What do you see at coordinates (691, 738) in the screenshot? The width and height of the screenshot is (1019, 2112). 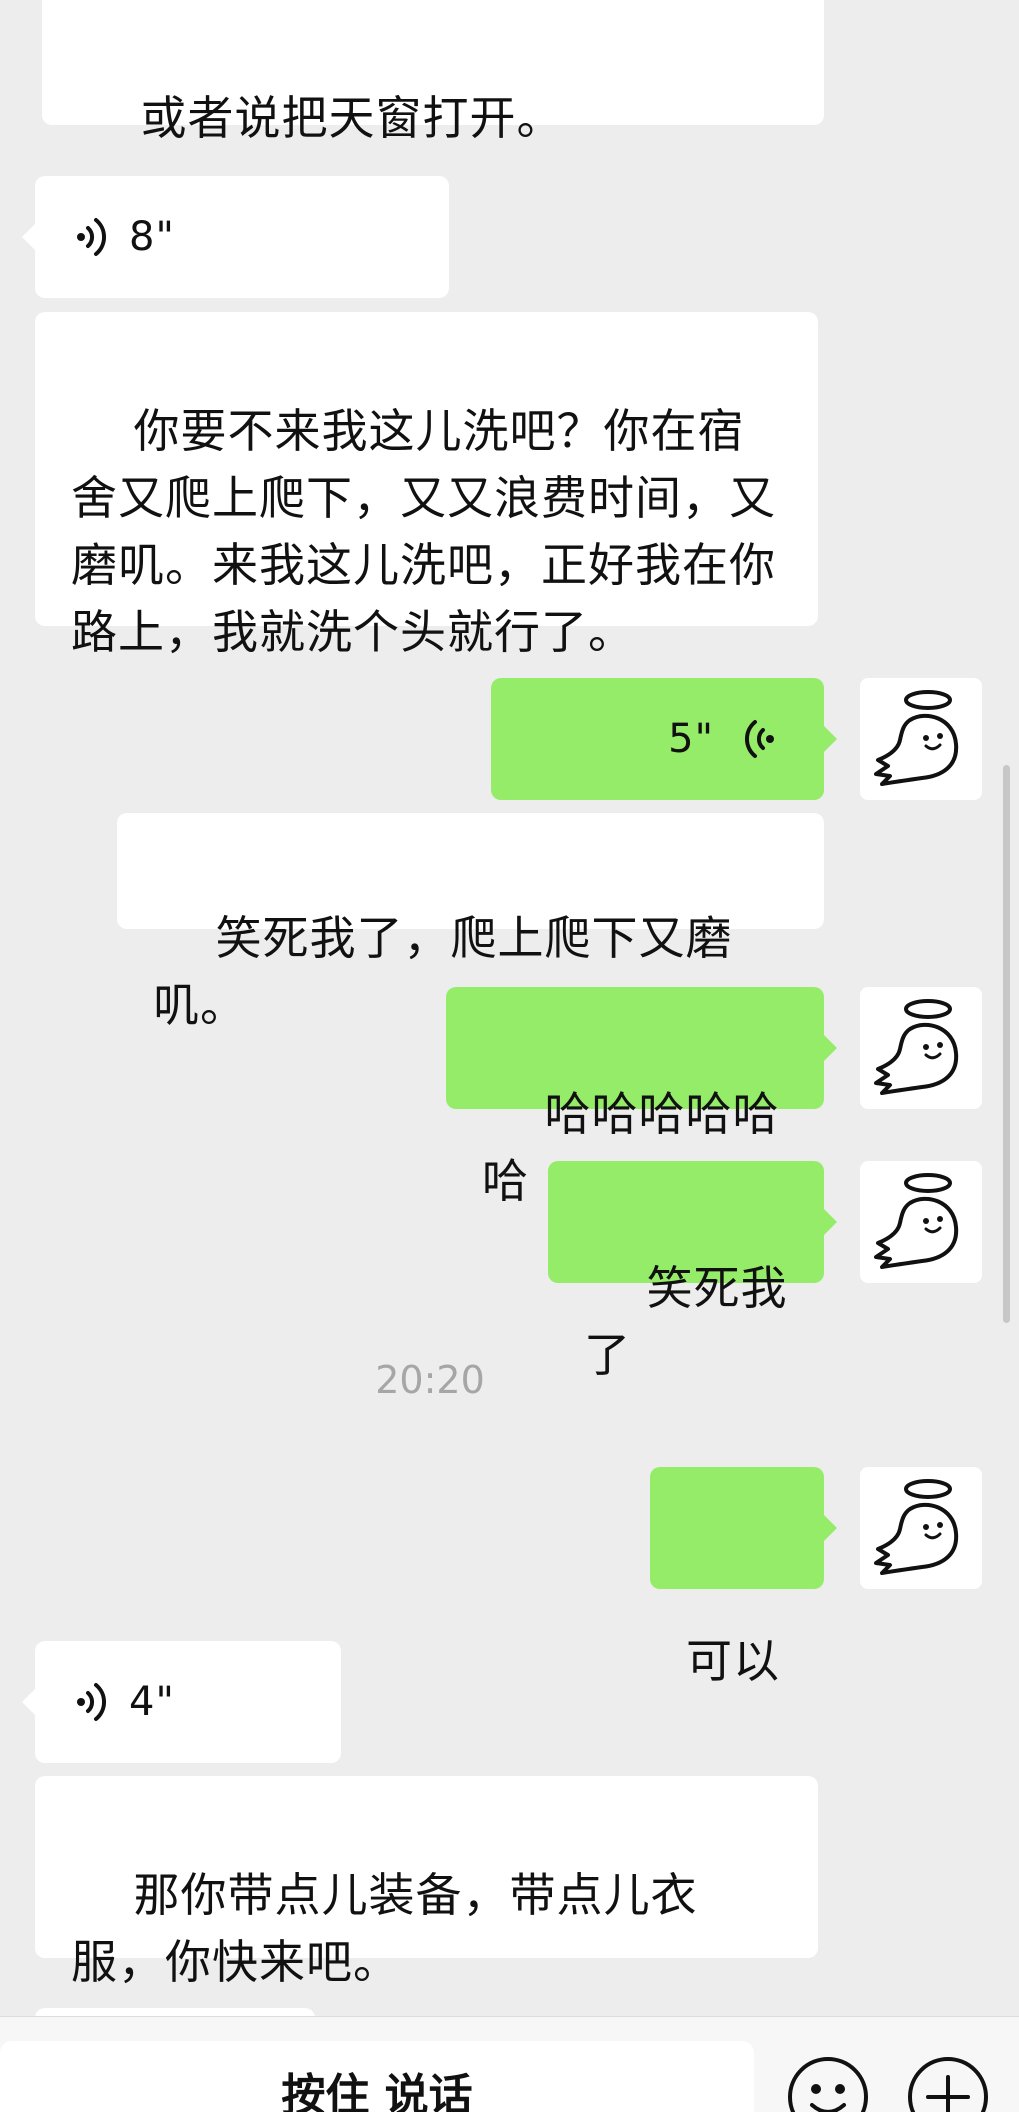 I see `voice-duration: 5"` at bounding box center [691, 738].